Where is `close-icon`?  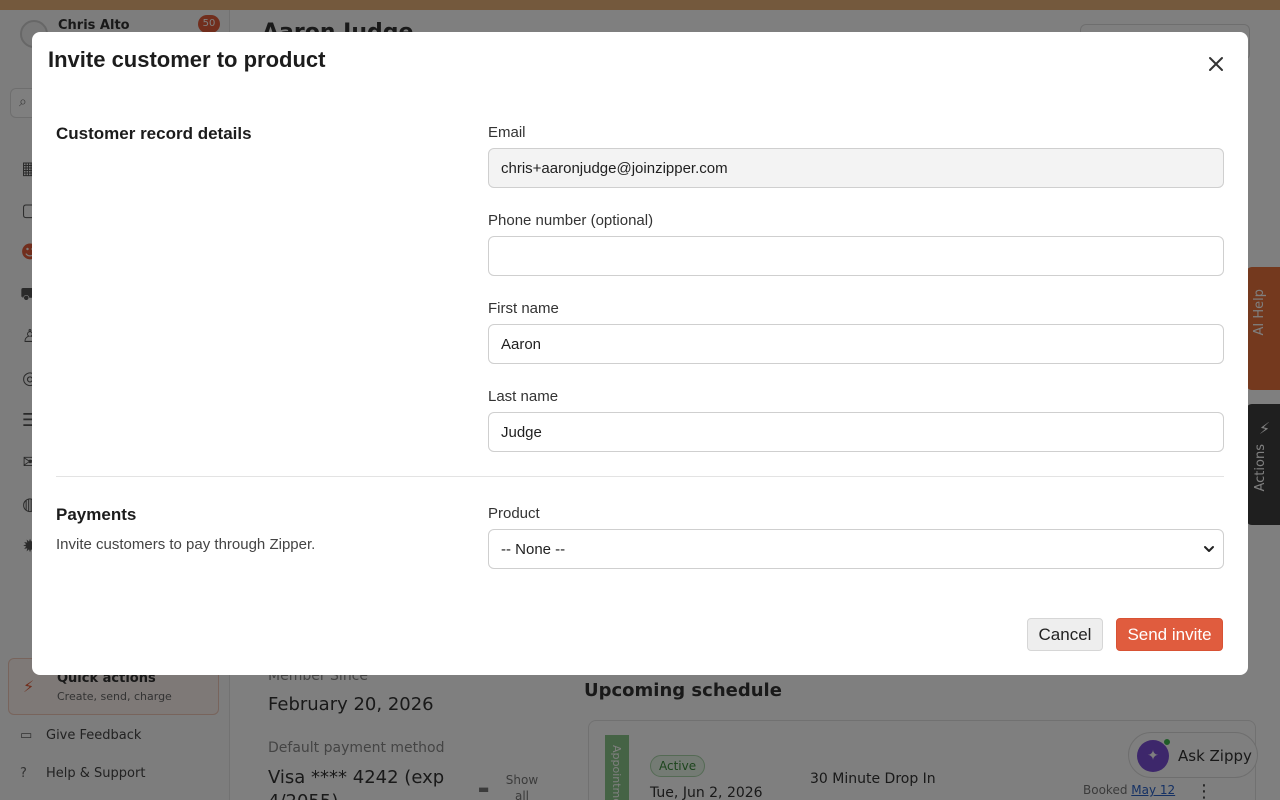
close-icon is located at coordinates (1216, 64).